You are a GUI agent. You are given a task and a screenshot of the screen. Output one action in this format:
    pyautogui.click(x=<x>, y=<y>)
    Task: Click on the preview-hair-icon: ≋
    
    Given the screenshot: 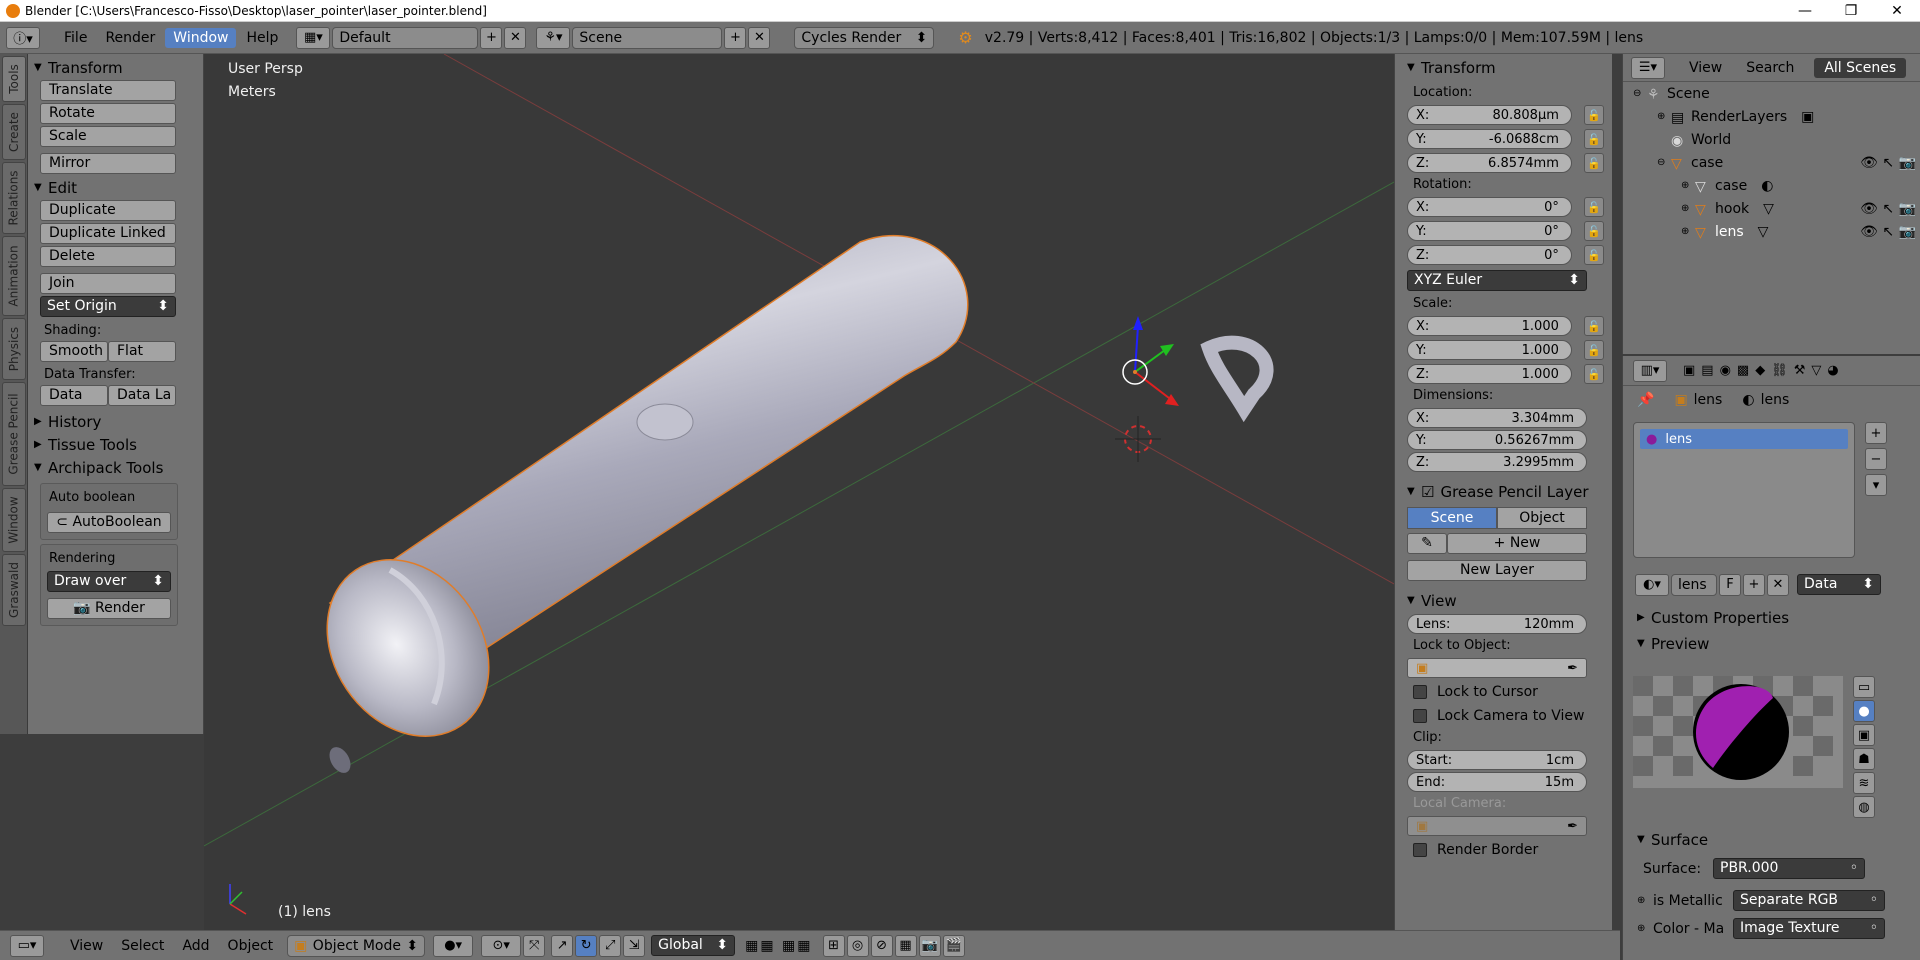 What is the action you would take?
    pyautogui.click(x=1864, y=783)
    